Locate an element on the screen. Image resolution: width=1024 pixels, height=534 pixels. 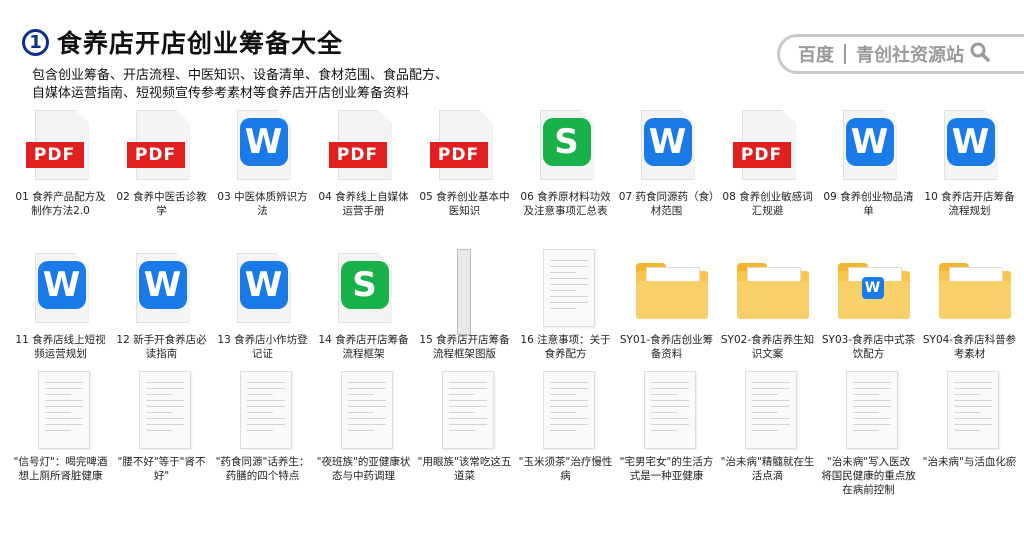
file-item: SY01-食养店创业筹备资料 is located at coordinates (666, 305).